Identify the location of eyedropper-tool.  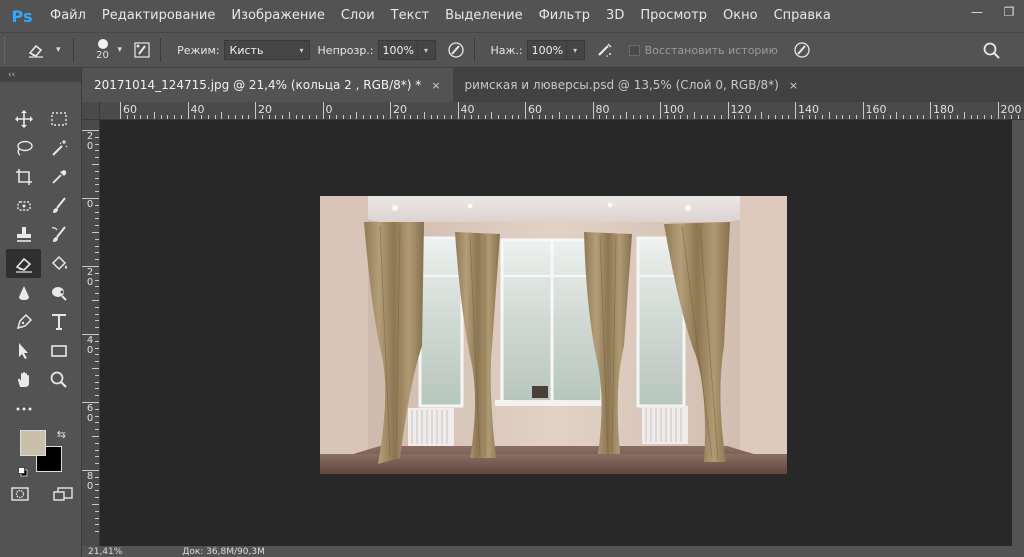
(58, 176).